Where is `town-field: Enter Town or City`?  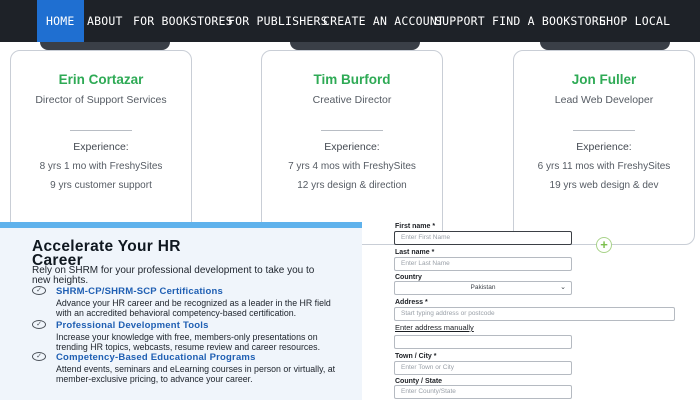
town-field: Enter Town or City is located at coordinates (483, 368).